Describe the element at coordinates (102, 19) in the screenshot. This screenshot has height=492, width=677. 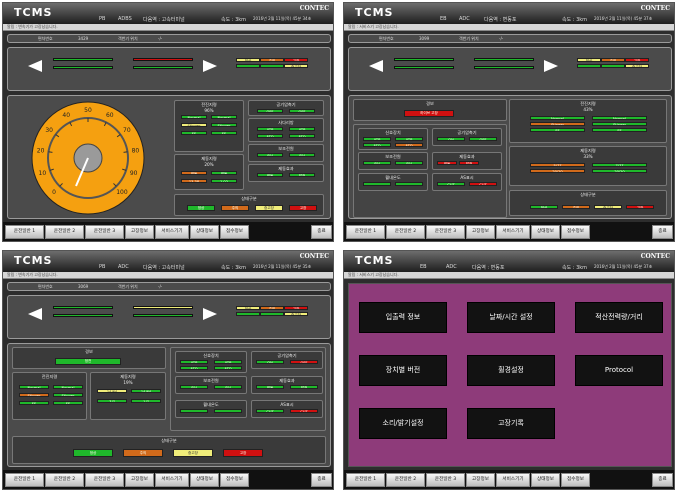
I see `mode-code: PB` at that location.